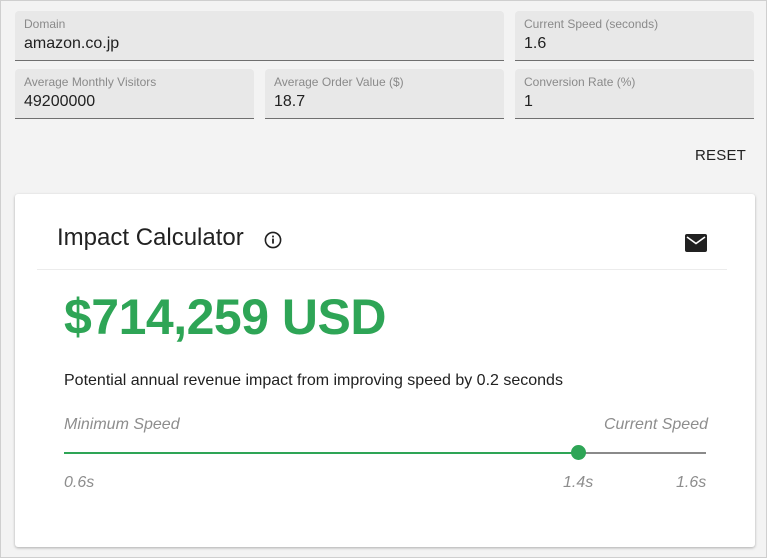 The width and height of the screenshot is (767, 558). Describe the element at coordinates (384, 101) in the screenshot. I see `order-value-input` at that location.